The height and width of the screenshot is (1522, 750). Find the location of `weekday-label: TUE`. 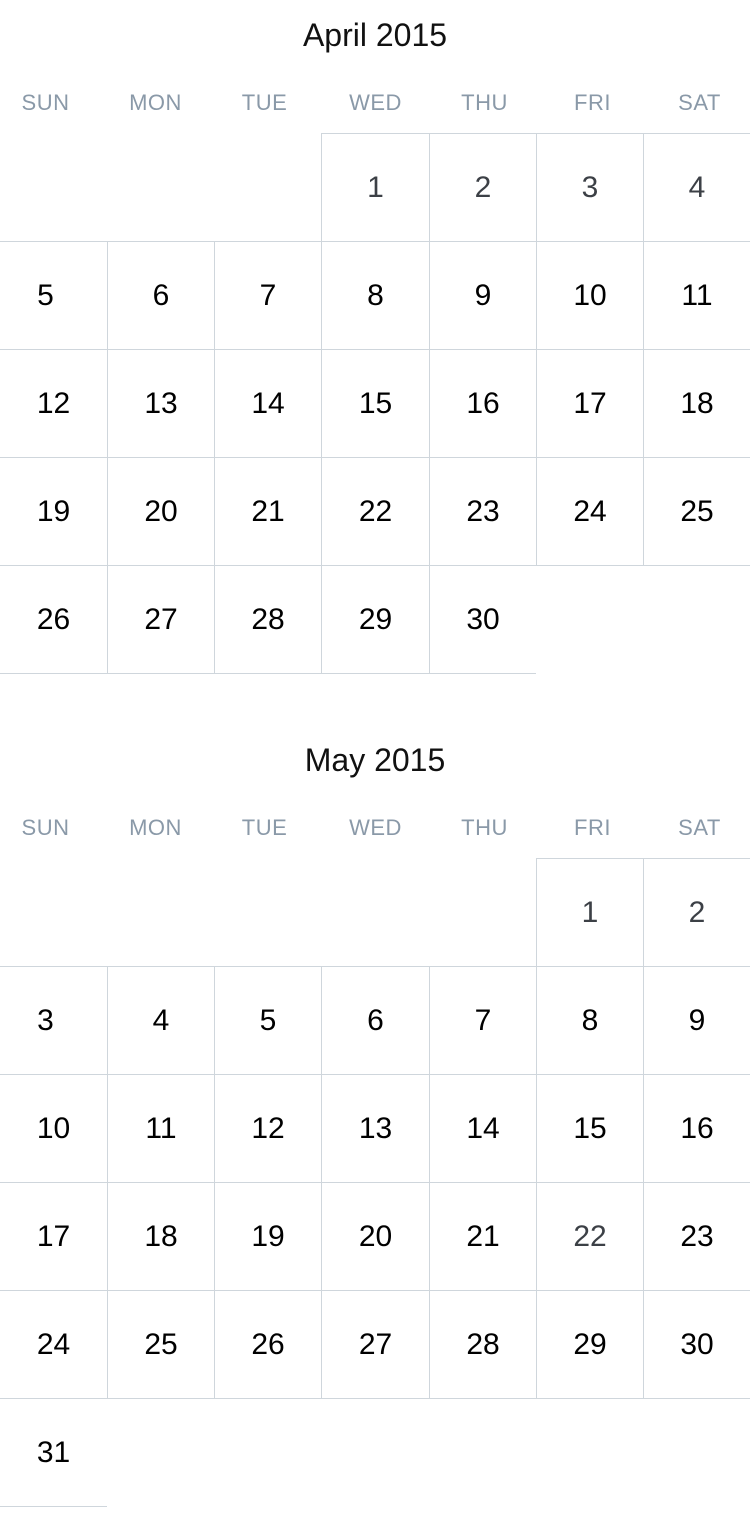

weekday-label: TUE is located at coordinates (264, 827).